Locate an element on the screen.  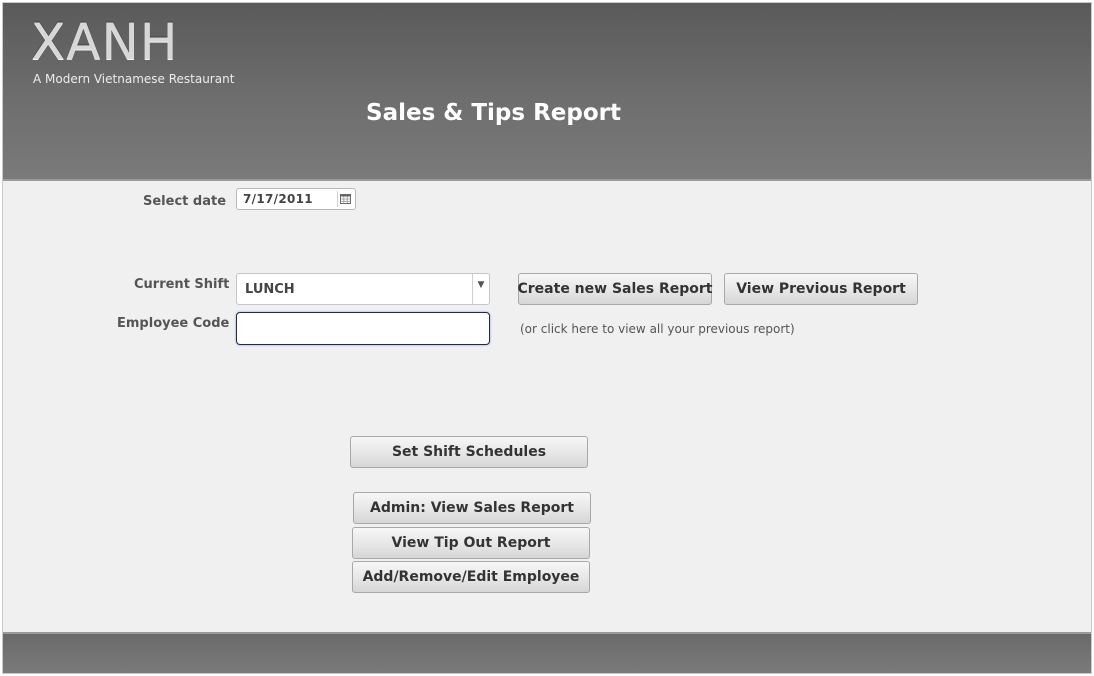
calendar-icon is located at coordinates (345, 199).